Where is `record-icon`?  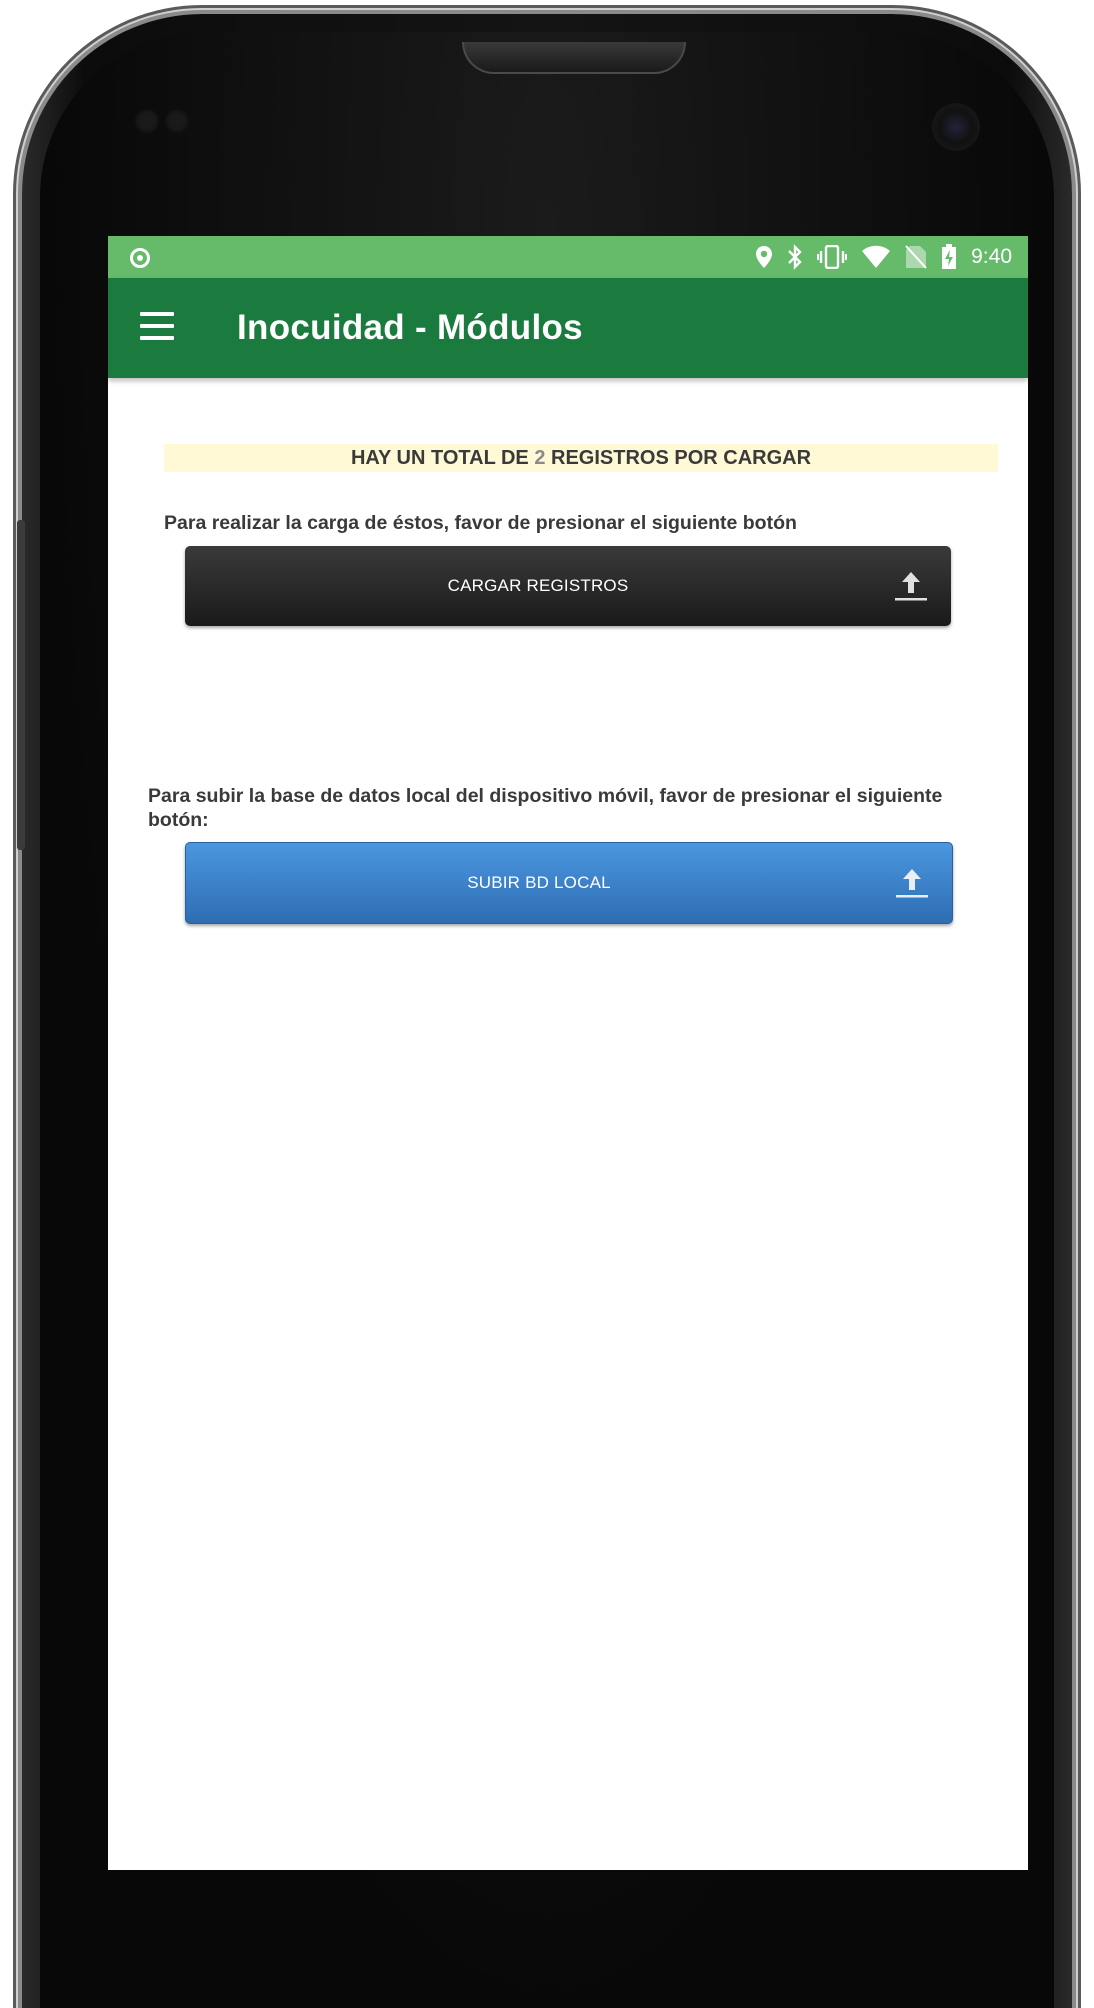 record-icon is located at coordinates (140, 258).